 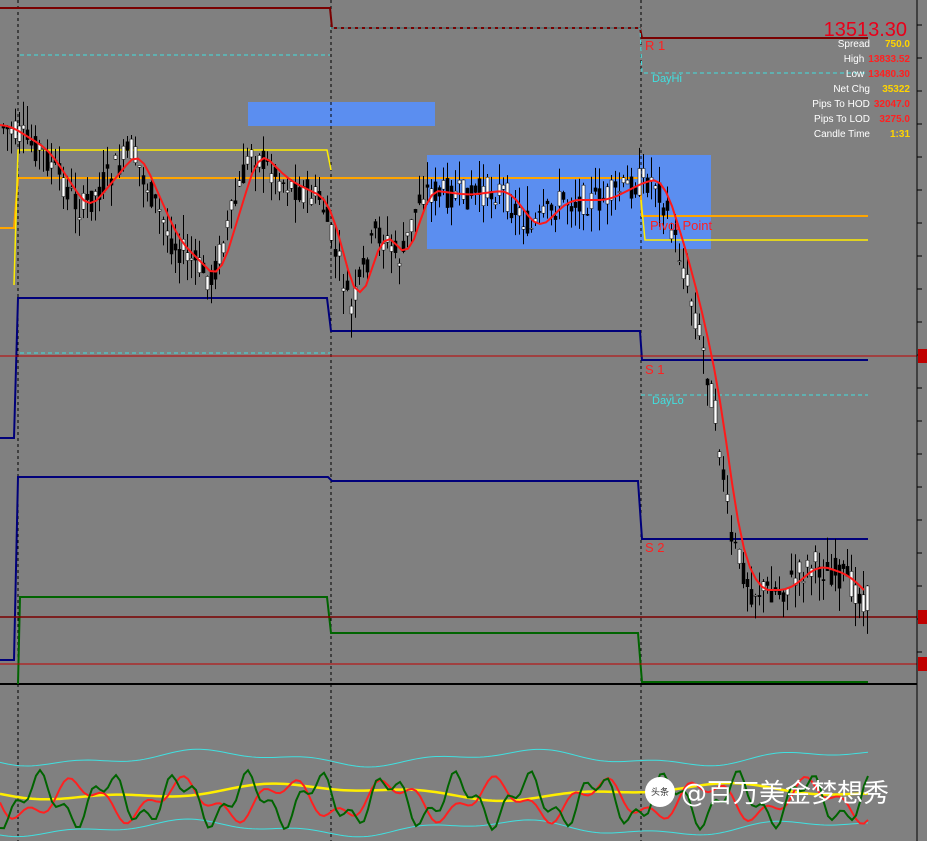 I want to click on pivot-point-label: Pivot Point, so click(x=681, y=225).